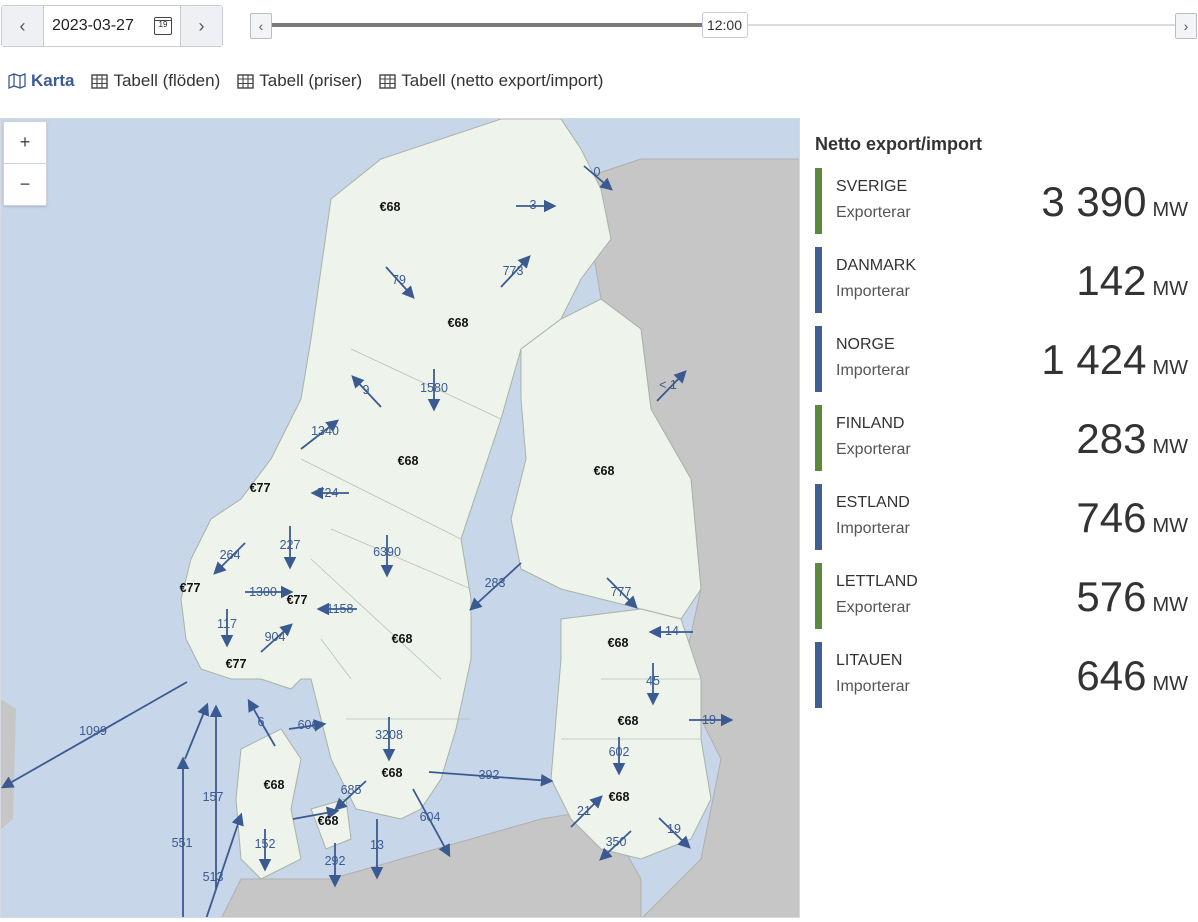  What do you see at coordinates (41, 81) in the screenshot?
I see `tab-karta: Karta` at bounding box center [41, 81].